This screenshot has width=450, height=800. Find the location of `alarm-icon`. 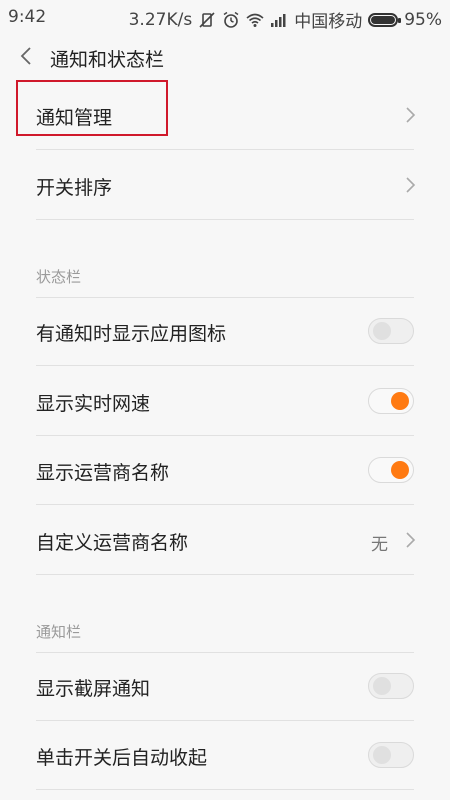

alarm-icon is located at coordinates (231, 19).